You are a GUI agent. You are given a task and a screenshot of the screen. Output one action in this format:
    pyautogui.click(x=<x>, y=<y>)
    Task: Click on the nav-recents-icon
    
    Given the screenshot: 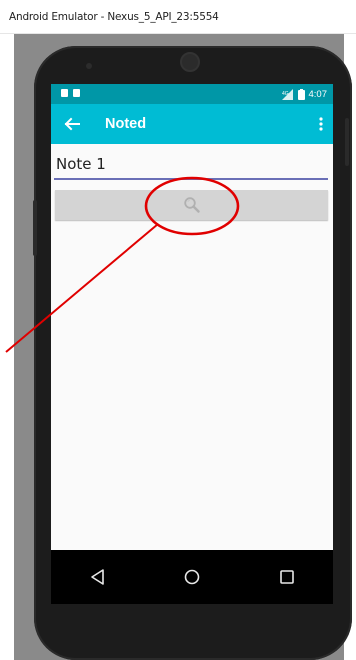 What is the action you would take?
    pyautogui.click(x=287, y=577)
    